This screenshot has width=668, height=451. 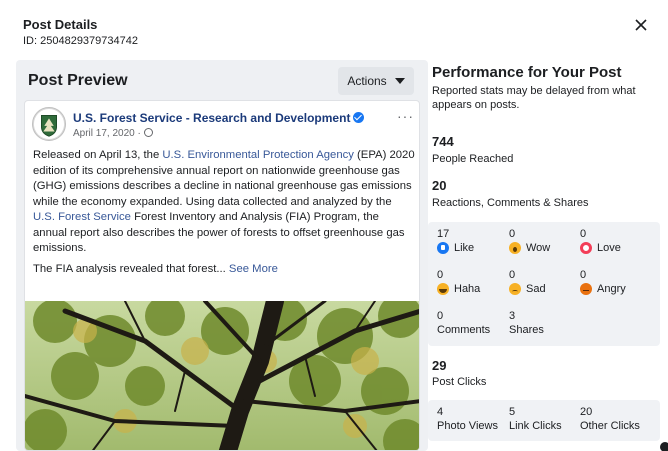 I want to click on people-reached-label: People Reached, so click(x=473, y=159).